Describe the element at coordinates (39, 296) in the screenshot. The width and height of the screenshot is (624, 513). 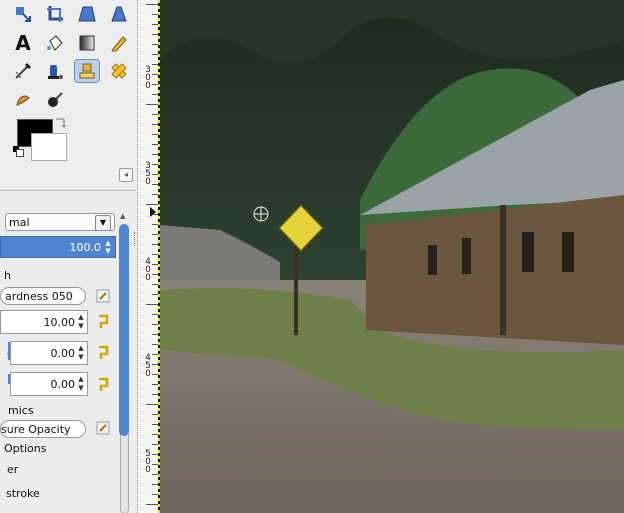
I see `brush-name: ardness 050` at that location.